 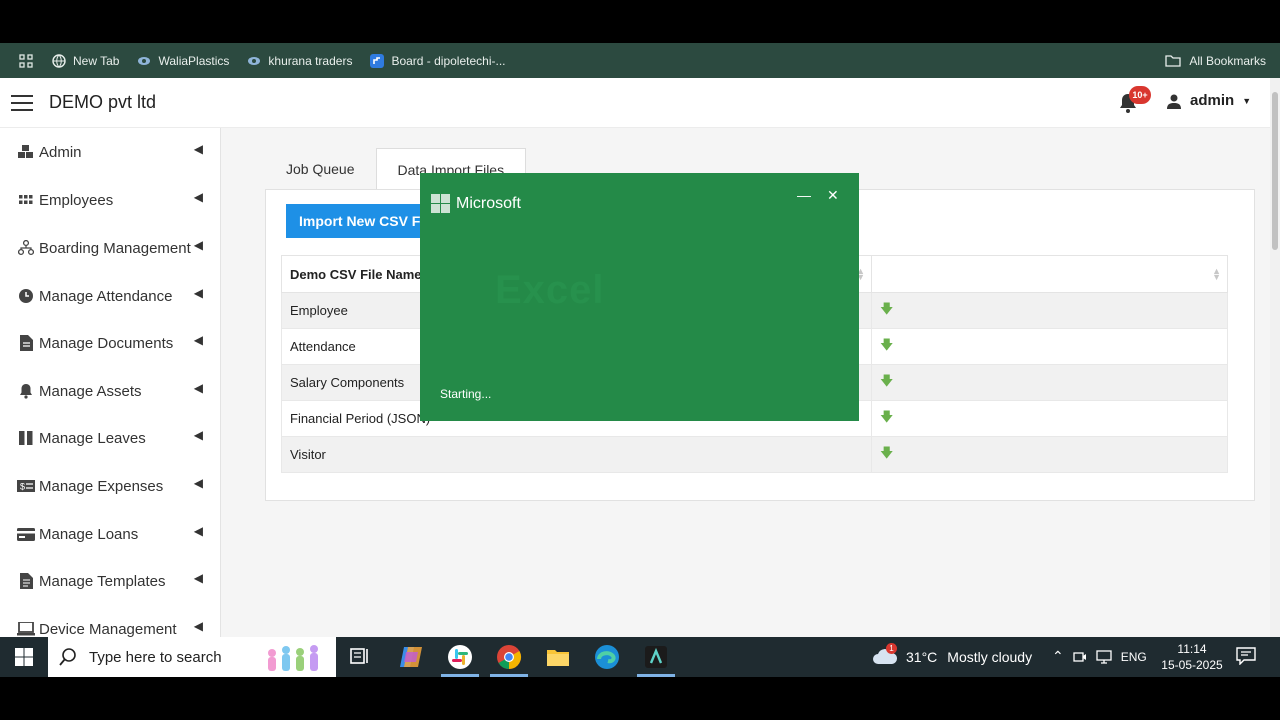 I want to click on user-name: admin, so click(x=1212, y=100).